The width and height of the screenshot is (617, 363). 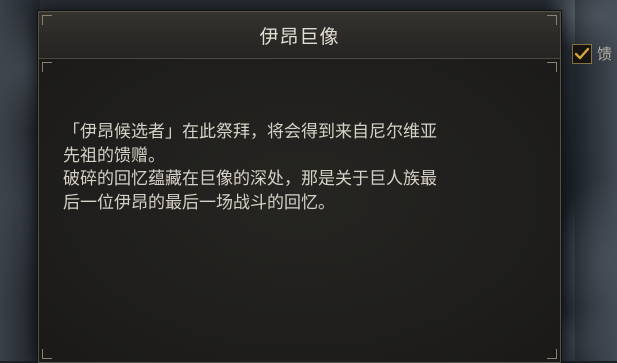 I want to click on checkmark-icon, so click(x=582, y=53).